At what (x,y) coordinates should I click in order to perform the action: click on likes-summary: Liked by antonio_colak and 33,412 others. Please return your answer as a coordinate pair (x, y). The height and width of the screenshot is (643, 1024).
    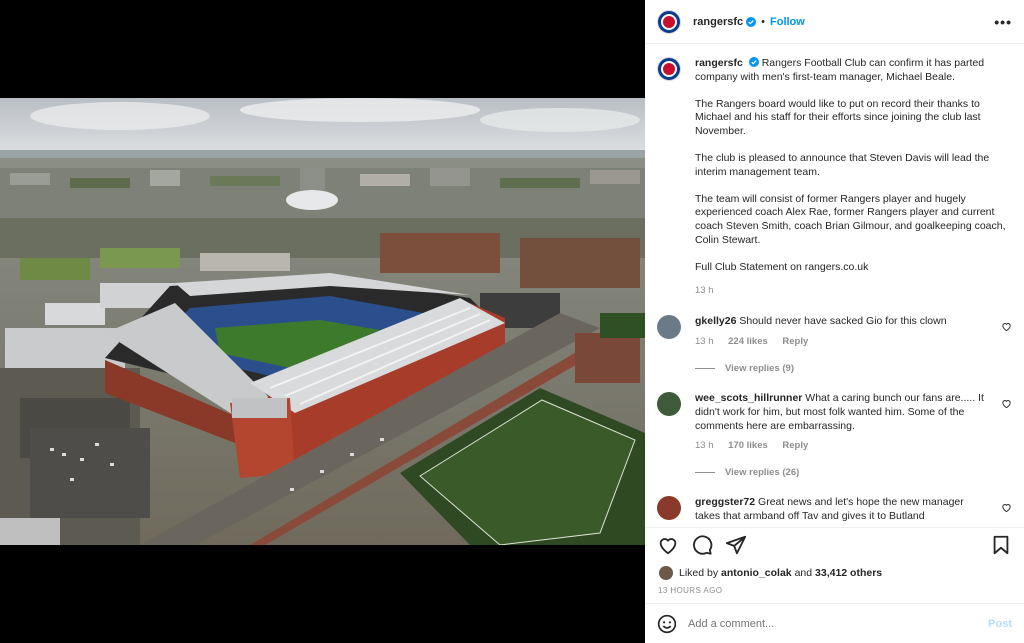
    Looking at the image, I should click on (835, 573).